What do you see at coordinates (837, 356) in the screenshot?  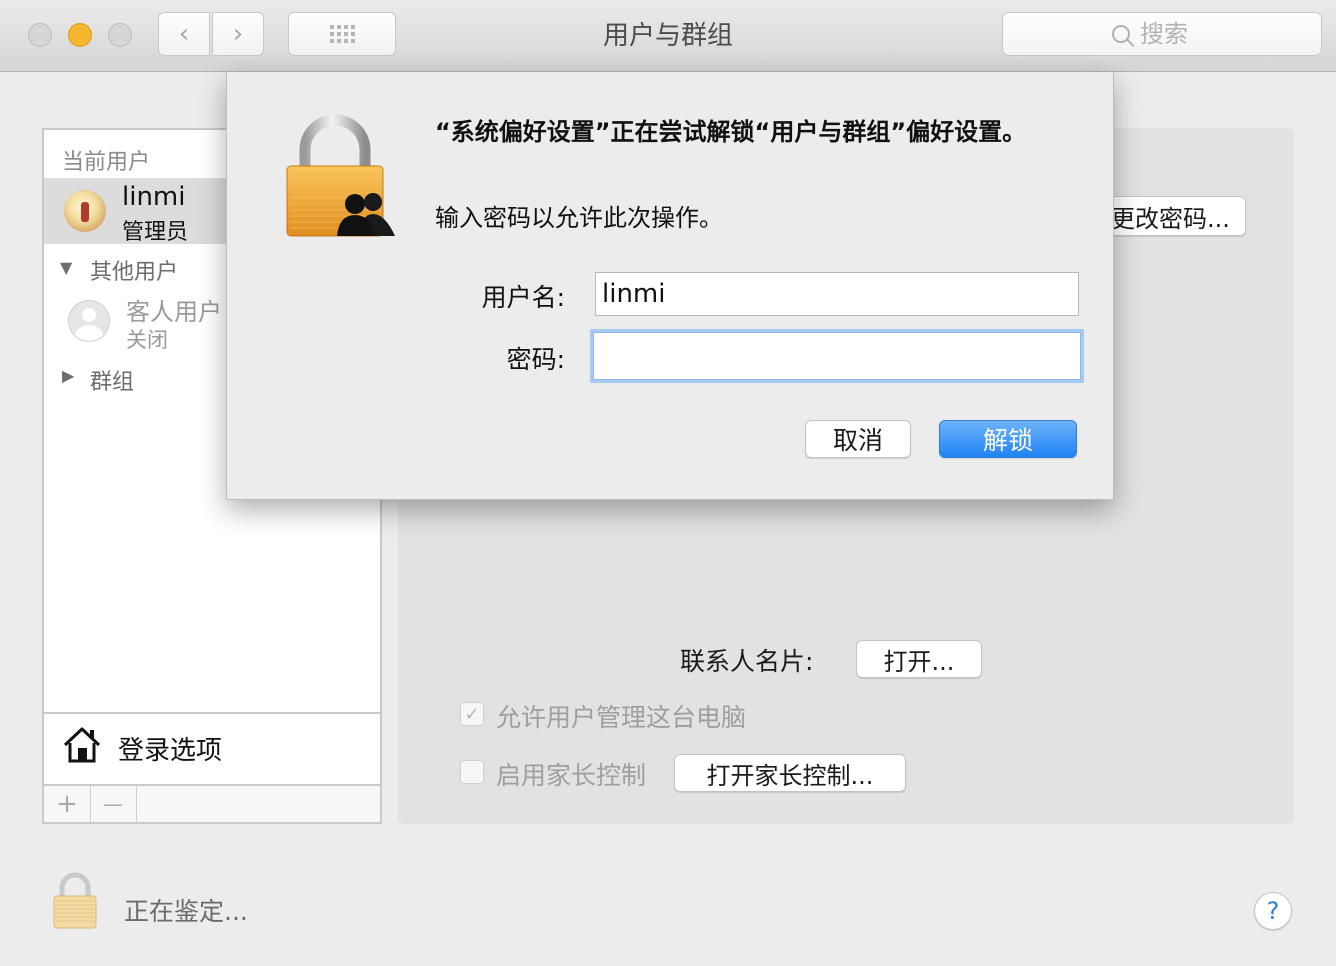 I see `password-field` at bounding box center [837, 356].